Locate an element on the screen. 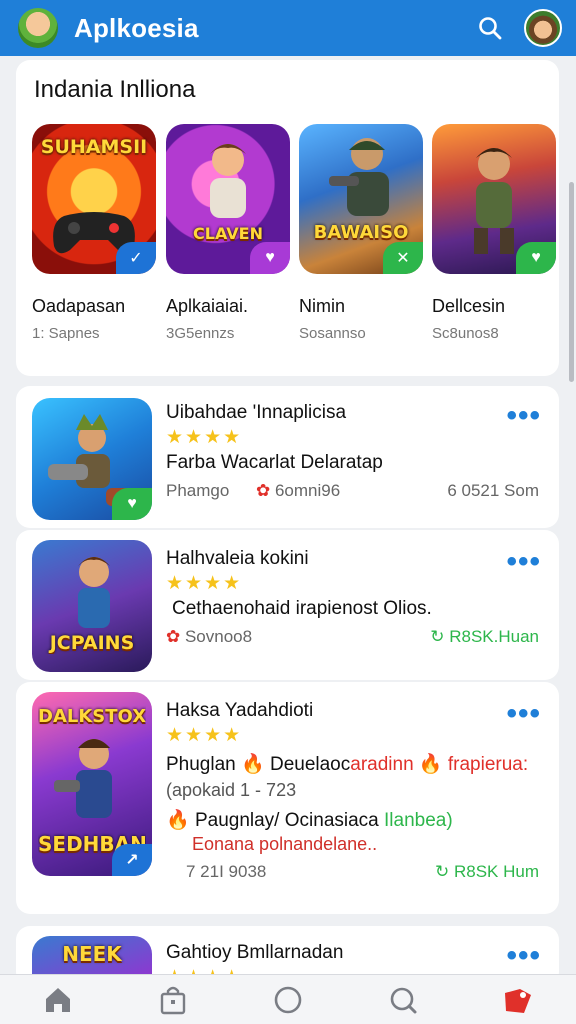  search-button is located at coordinates (490, 28).